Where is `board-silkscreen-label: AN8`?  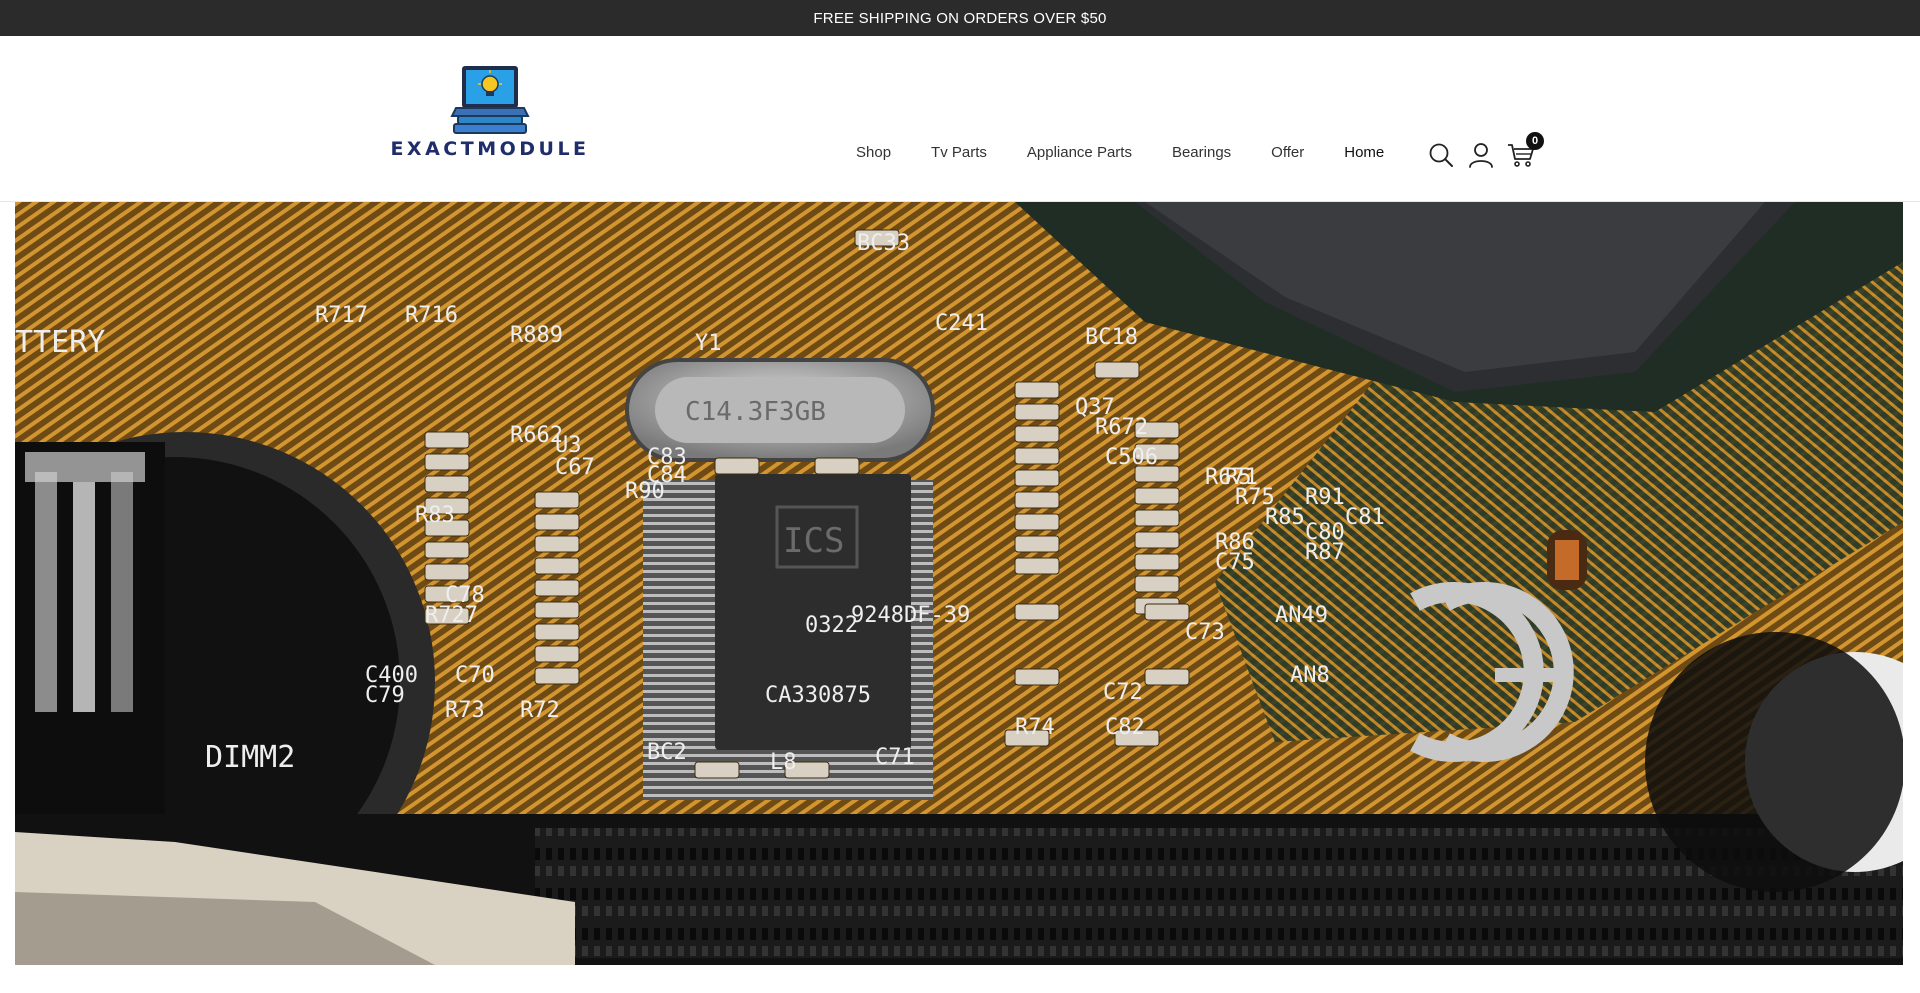
board-silkscreen-label: AN8 is located at coordinates (1310, 675).